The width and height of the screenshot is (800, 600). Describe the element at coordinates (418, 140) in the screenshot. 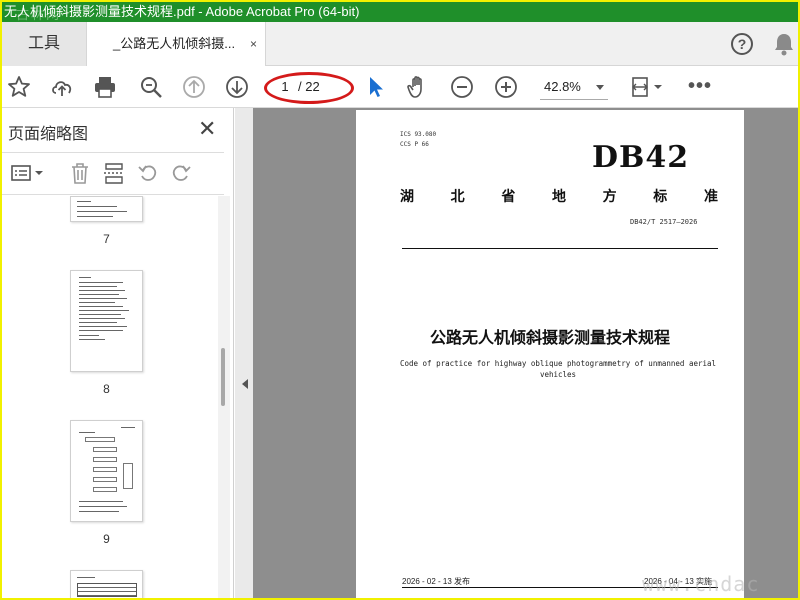

I see `page-ics-ccs: ICS 93.080 CCS P 66` at that location.